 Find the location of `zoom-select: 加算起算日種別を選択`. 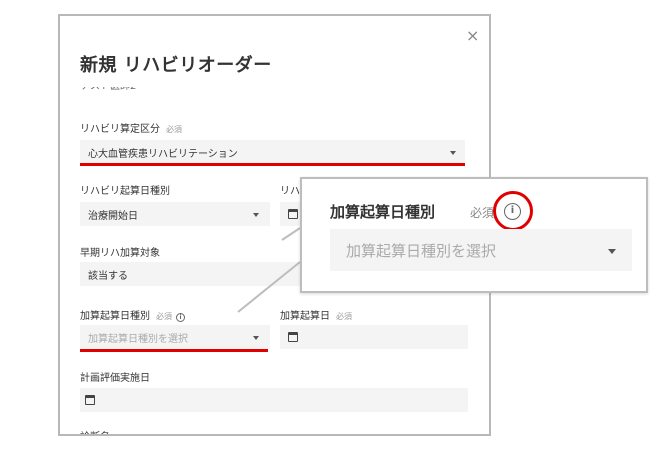

zoom-select: 加算起算日種別を選択 is located at coordinates (481, 250).